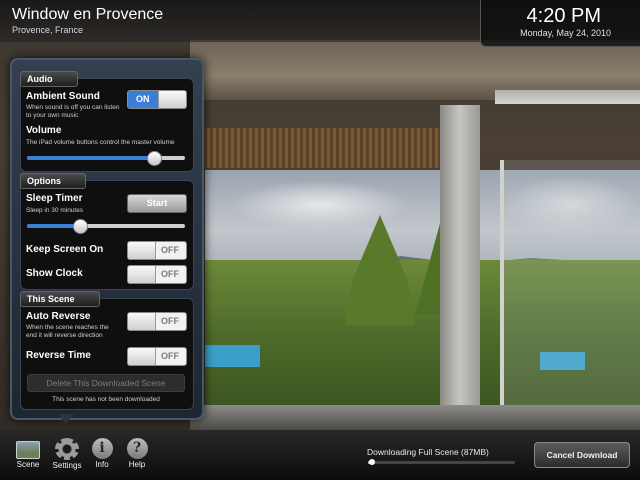 The height and width of the screenshot is (480, 640). What do you see at coordinates (53, 181) in the screenshot?
I see `section-header-options: Options` at bounding box center [53, 181].